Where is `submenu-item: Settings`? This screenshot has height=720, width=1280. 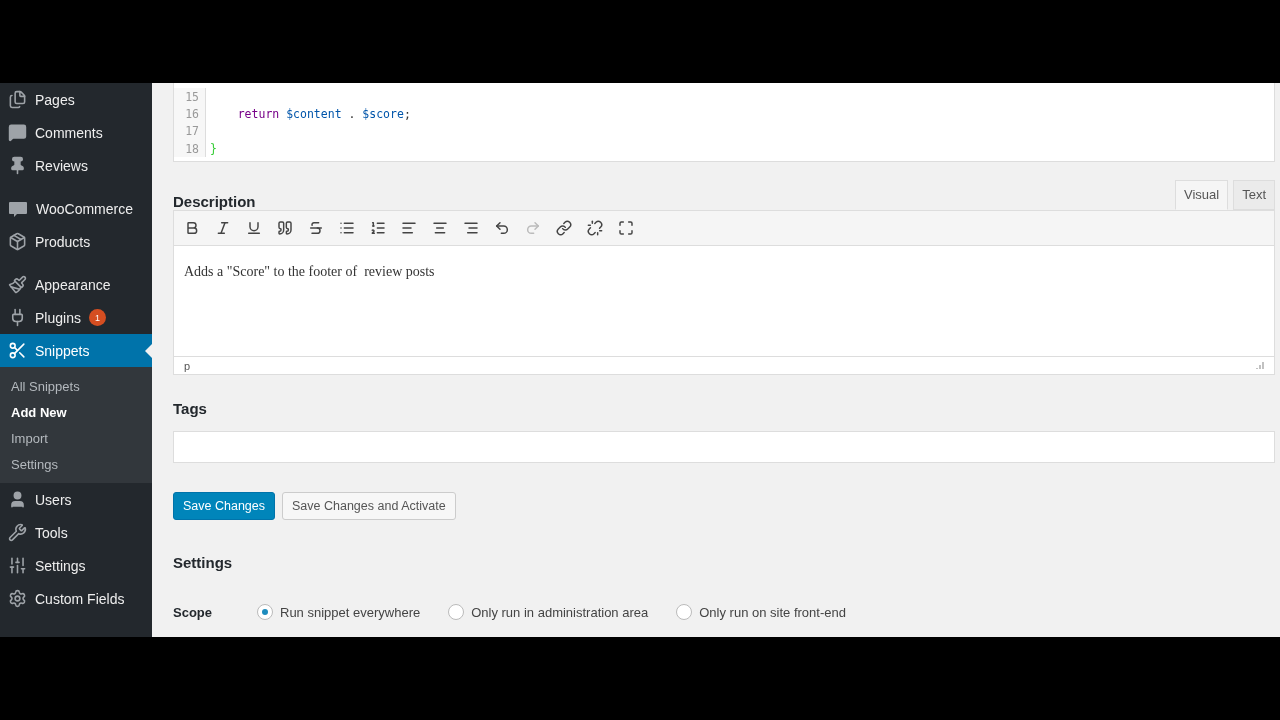
submenu-item: Settings is located at coordinates (76, 464).